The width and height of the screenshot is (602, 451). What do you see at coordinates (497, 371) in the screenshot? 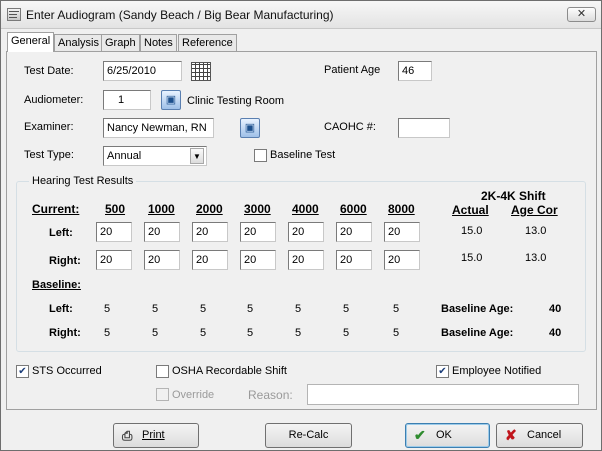
I see `employee-notified-label: Employee Notified` at bounding box center [497, 371].